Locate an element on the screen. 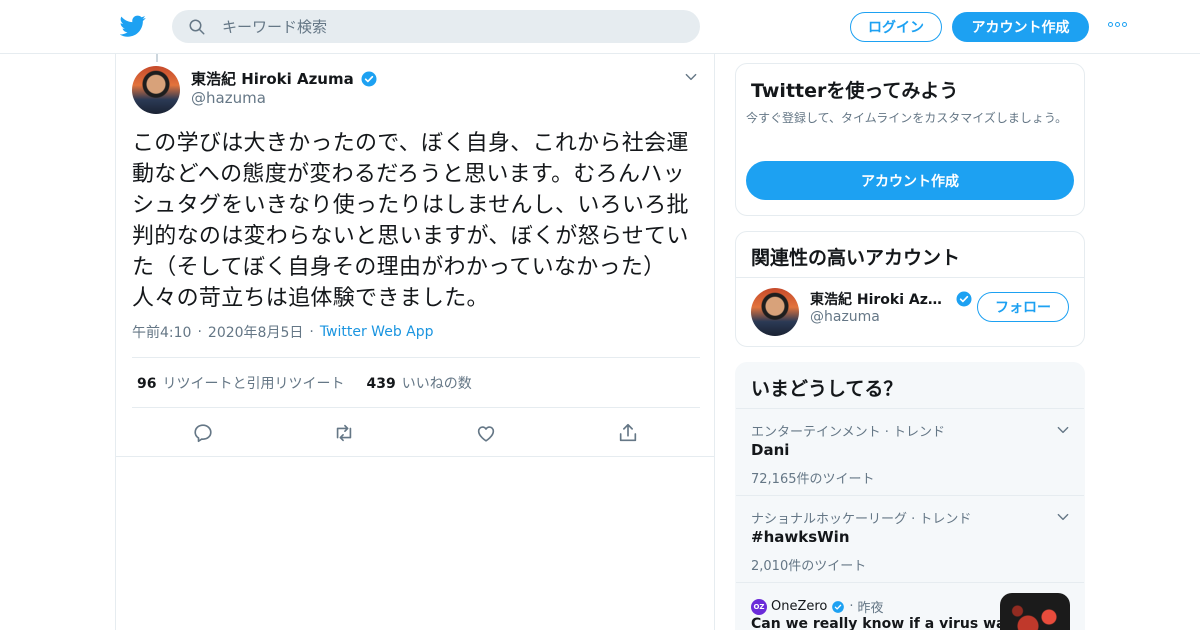  tweet-source-app: Twitter Web App is located at coordinates (377, 332).